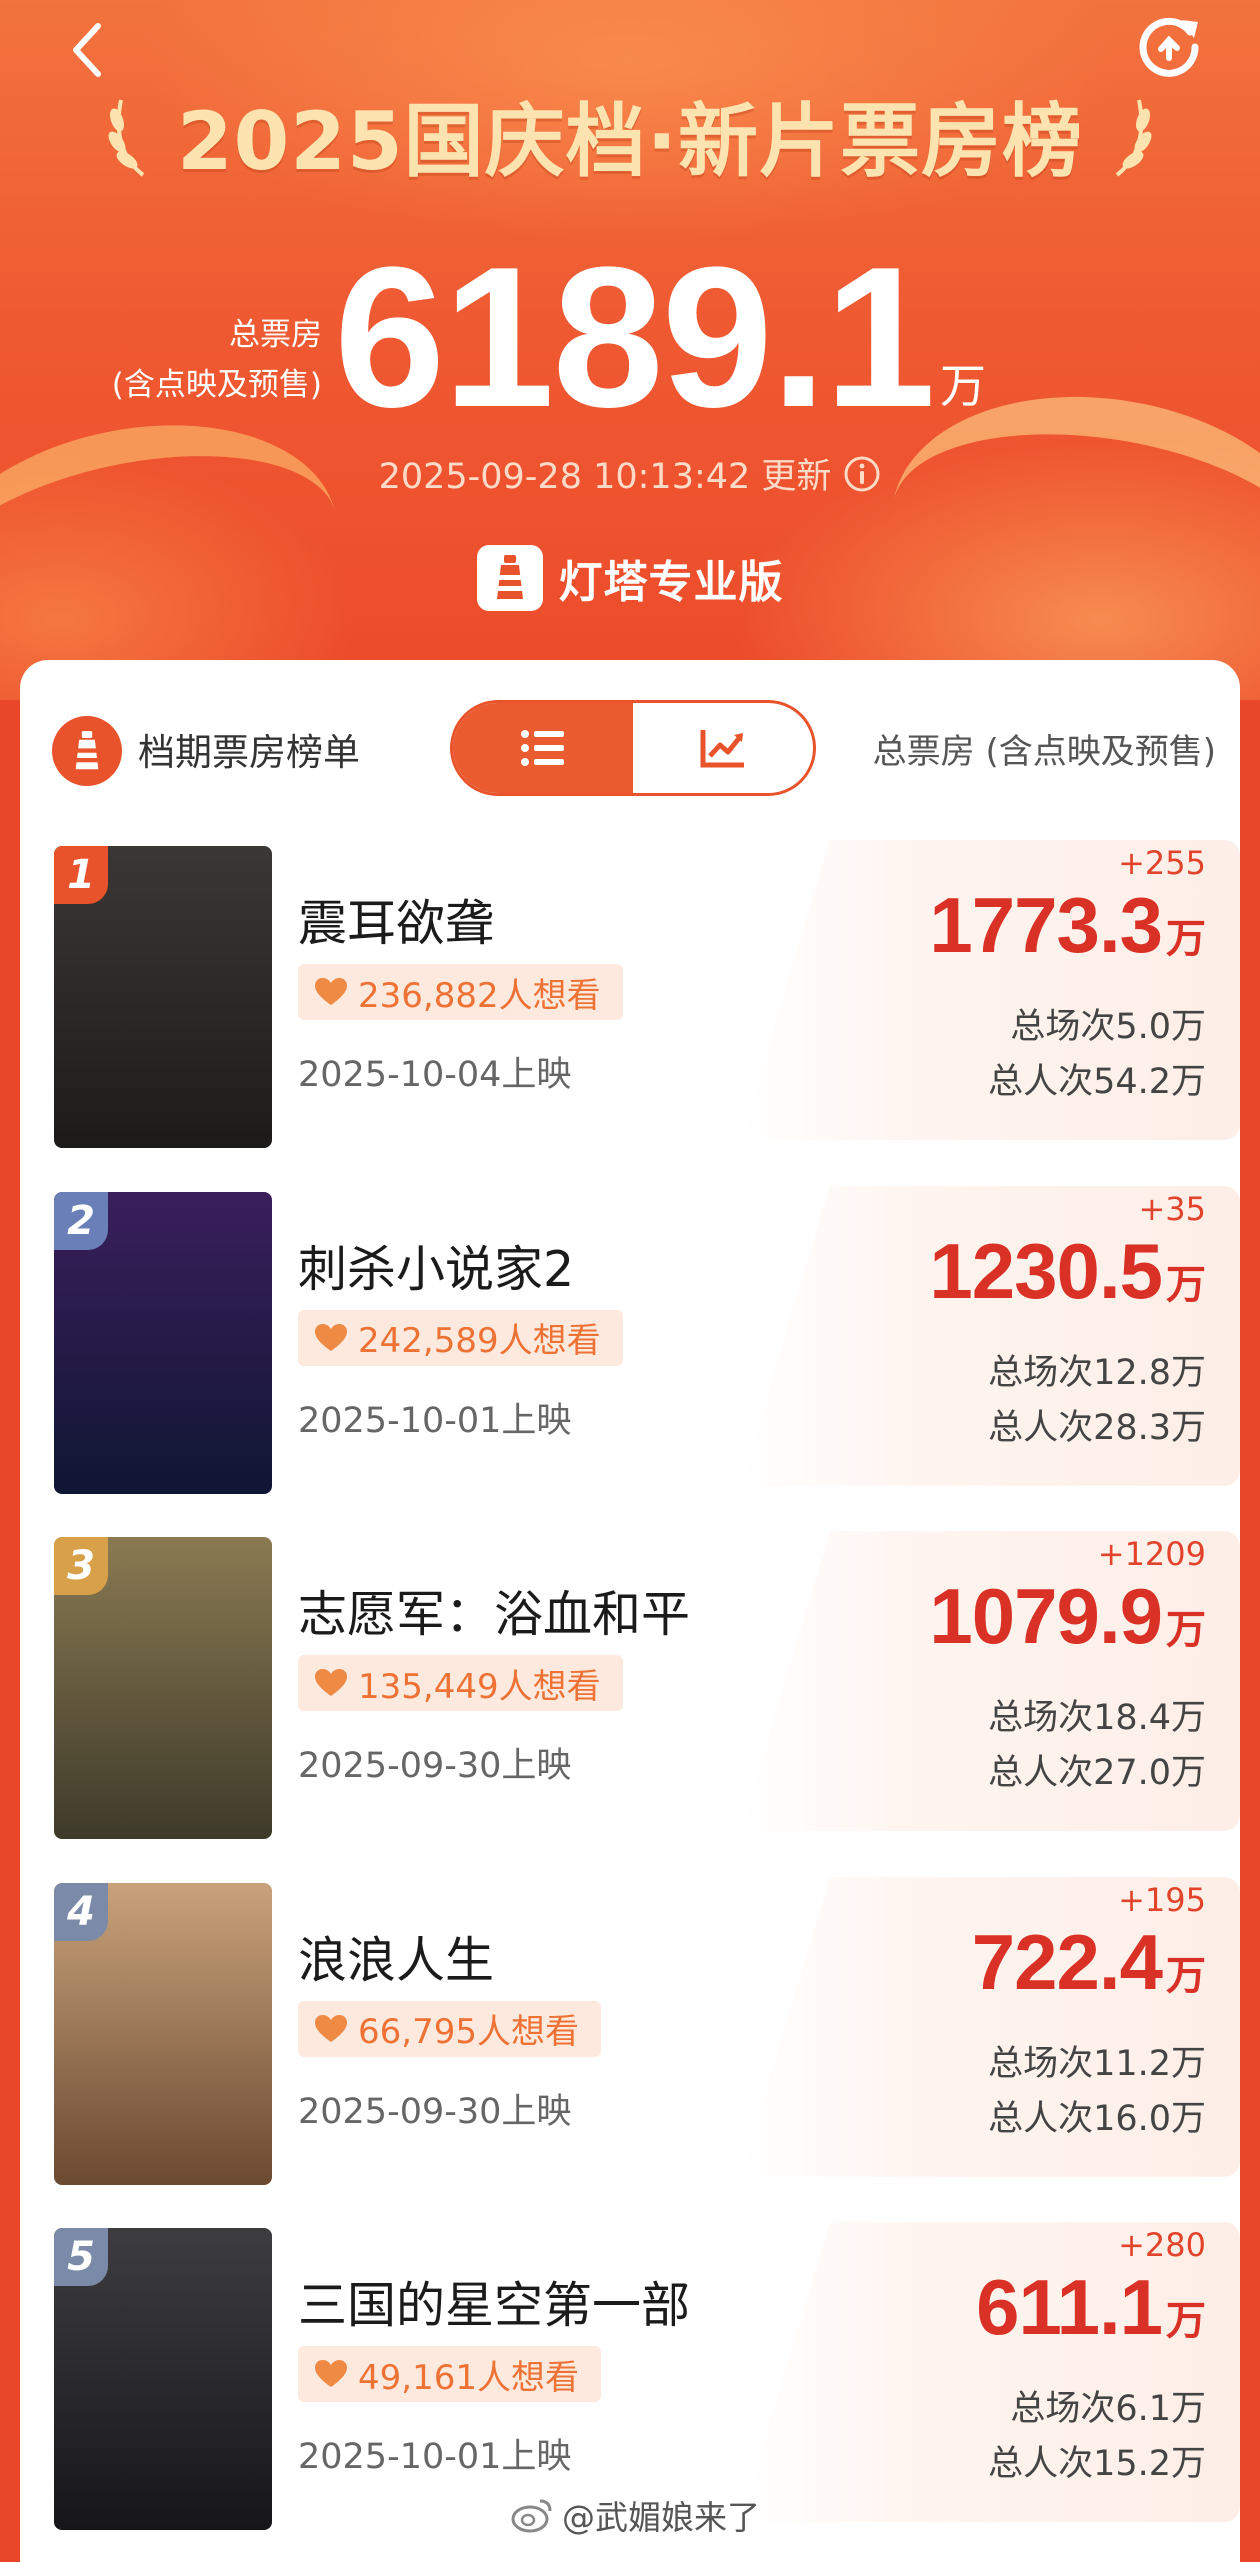 The height and width of the screenshot is (2562, 1260). I want to click on brand-name: 灯塔专业版, so click(671, 582).